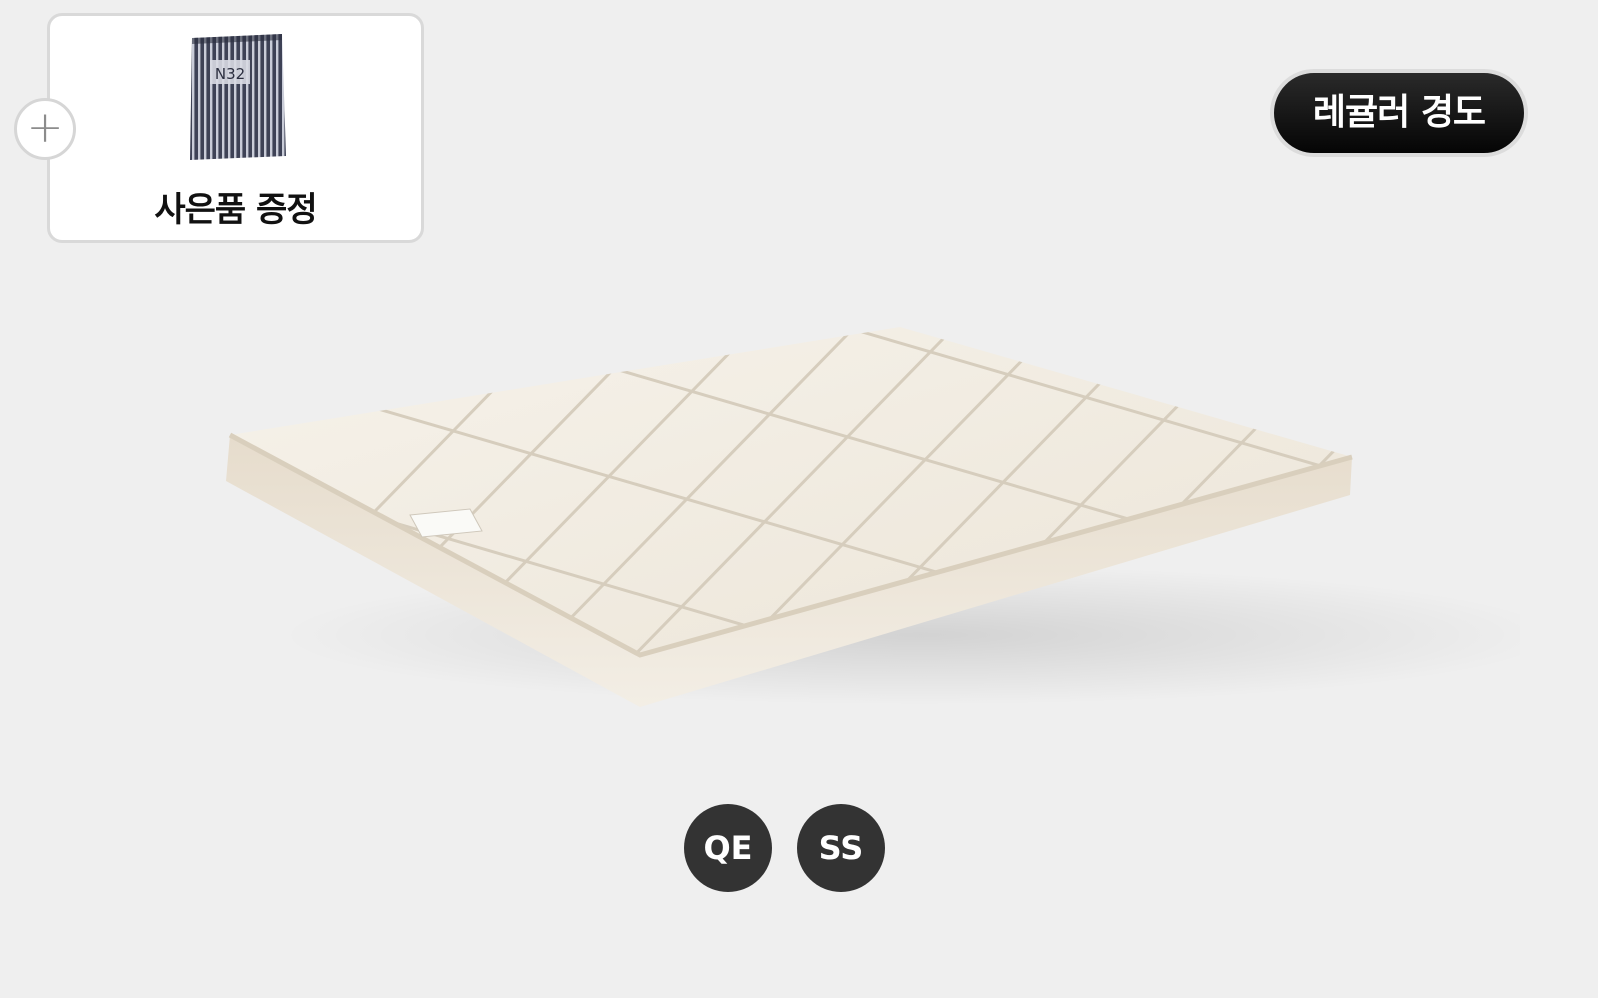  I want to click on firmness-badge: 레귤러 경도, so click(1399, 113).